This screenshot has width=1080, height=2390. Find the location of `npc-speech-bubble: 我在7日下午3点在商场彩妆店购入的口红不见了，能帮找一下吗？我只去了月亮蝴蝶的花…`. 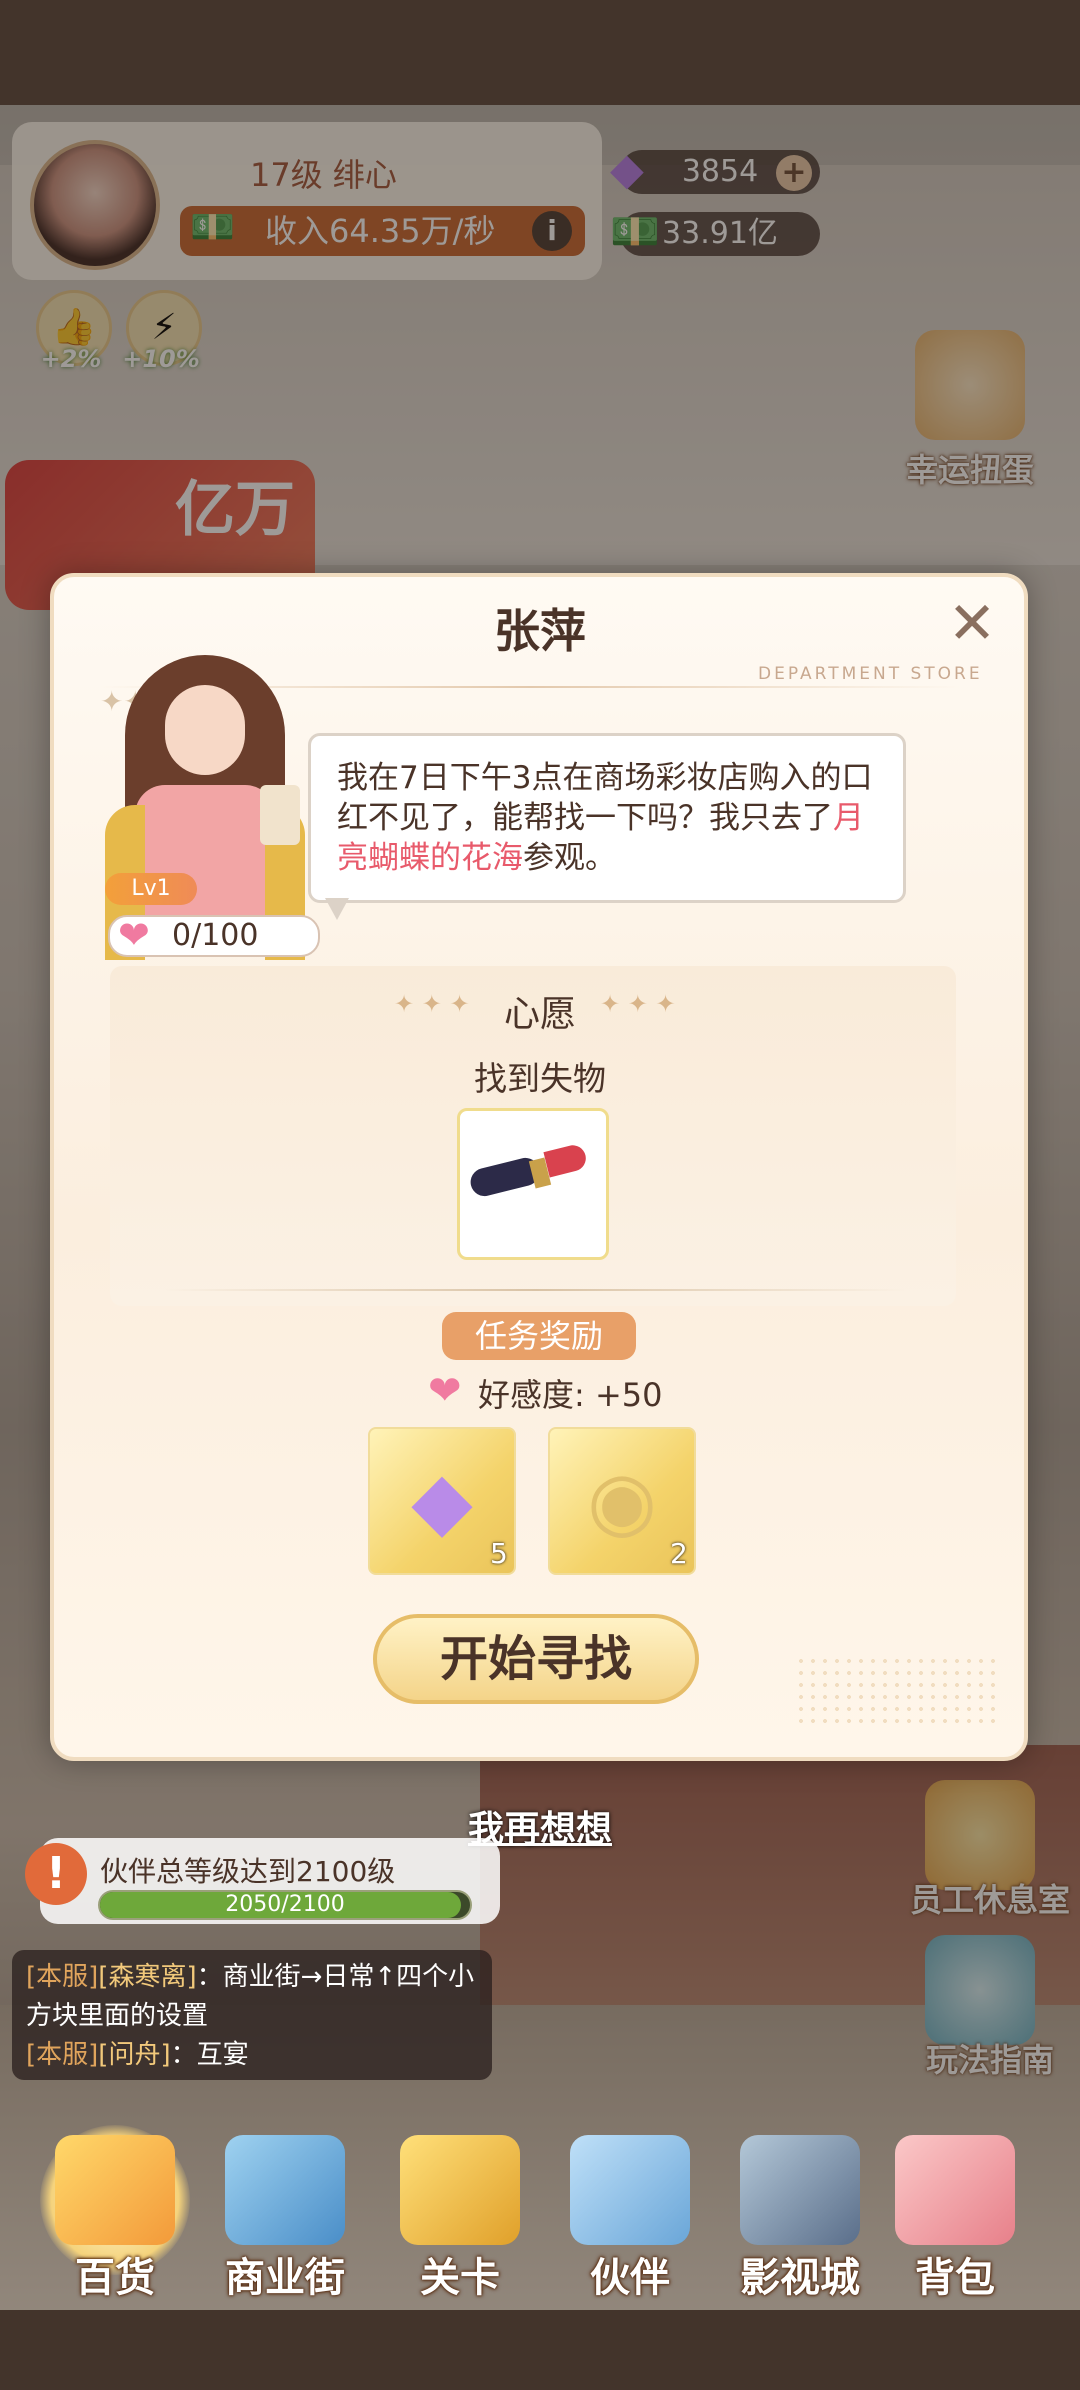

npc-speech-bubble: 我在7日下午3点在商场彩妆店购入的口红不见了，能帮找一下吗？我只去了月亮蝴蝶的花… is located at coordinates (607, 818).